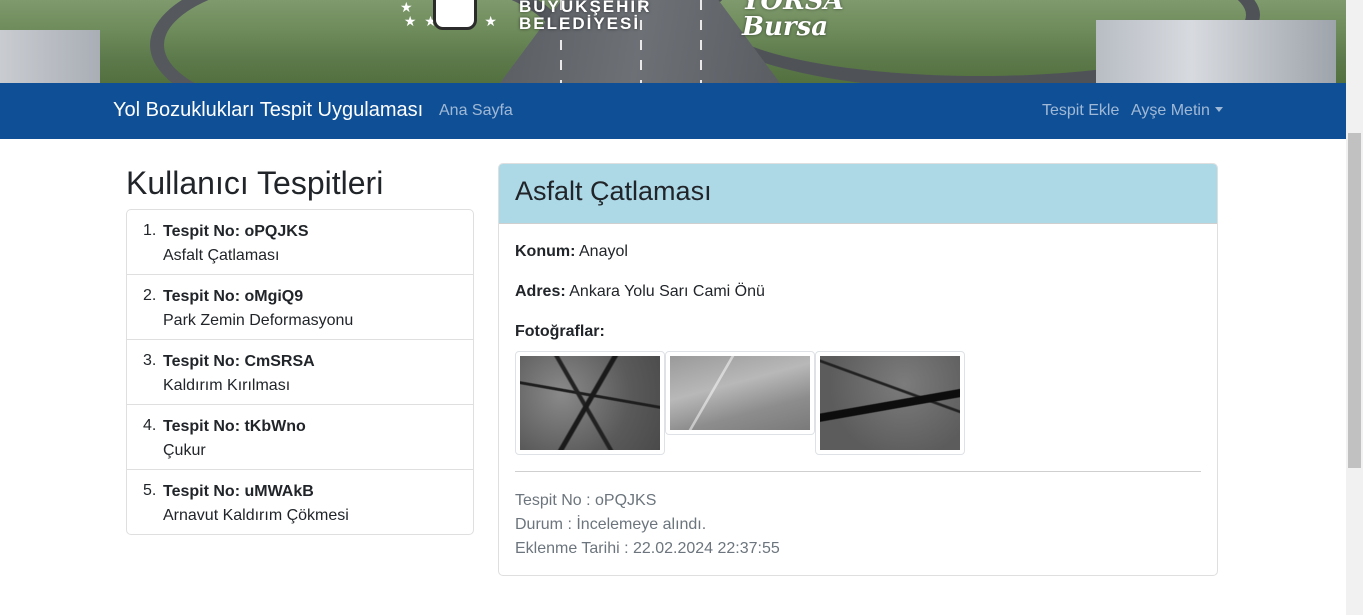 This screenshot has height=615, width=1363. Describe the element at coordinates (300, 437) in the screenshot. I see `list-item: 4. Tespit No: tKbWno Çukur` at that location.